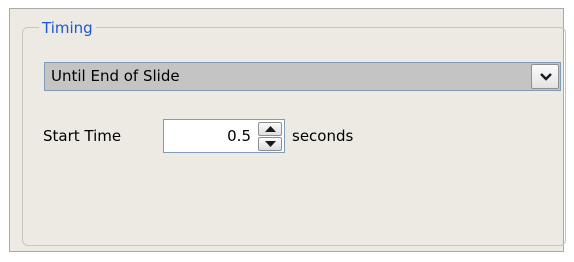 This screenshot has width=574, height=262. I want to click on spin-down-arrow-icon, so click(270, 144).